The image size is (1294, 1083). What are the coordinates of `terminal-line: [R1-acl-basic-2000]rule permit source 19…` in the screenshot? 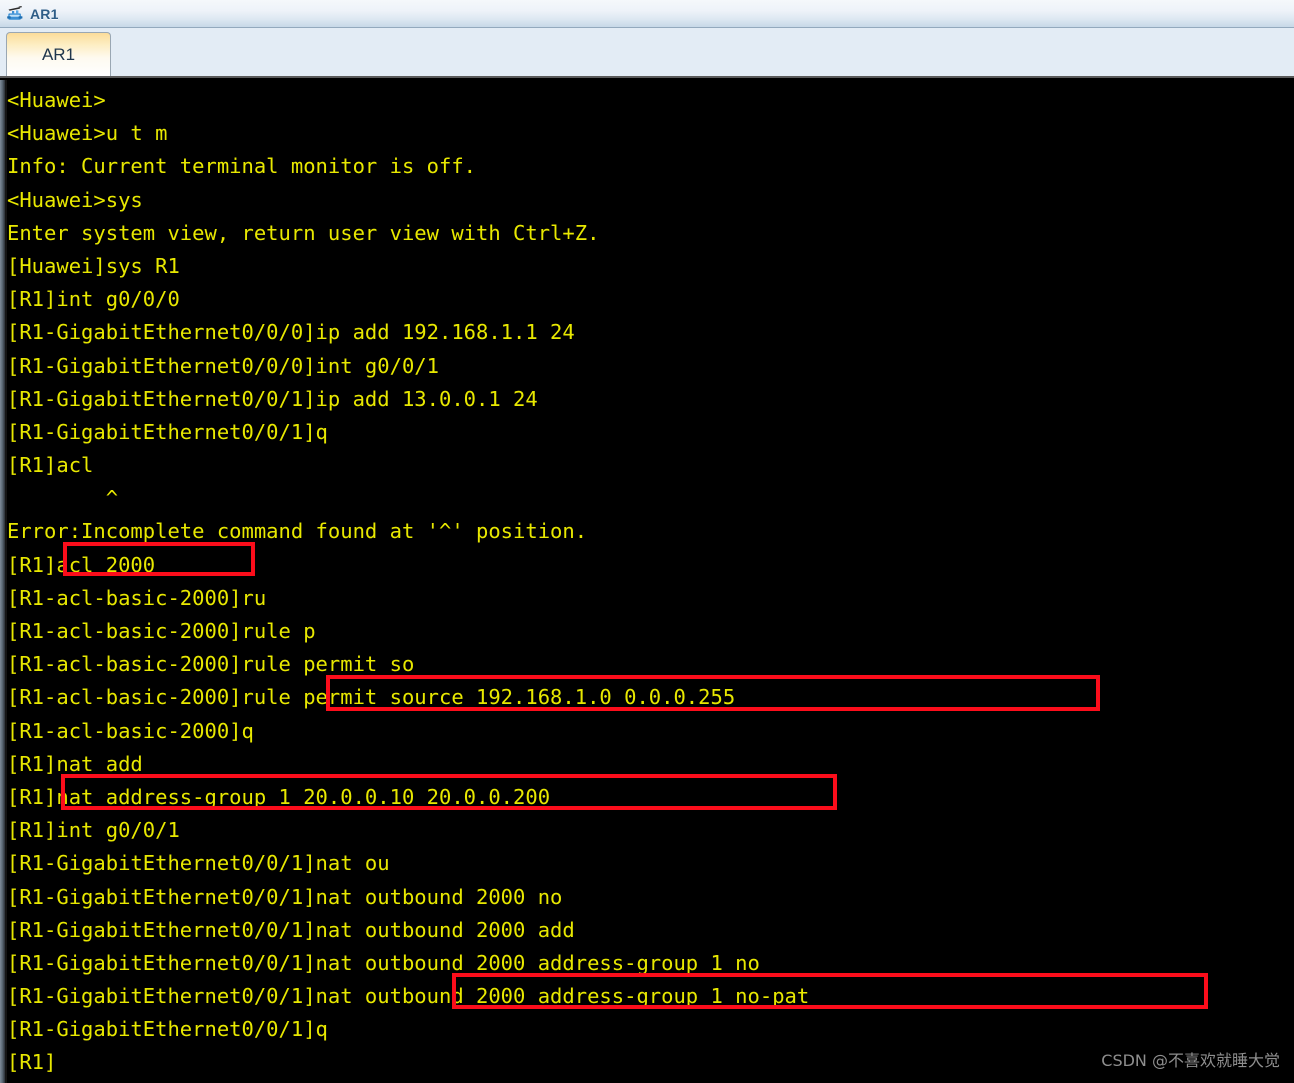 It's located at (371, 697).